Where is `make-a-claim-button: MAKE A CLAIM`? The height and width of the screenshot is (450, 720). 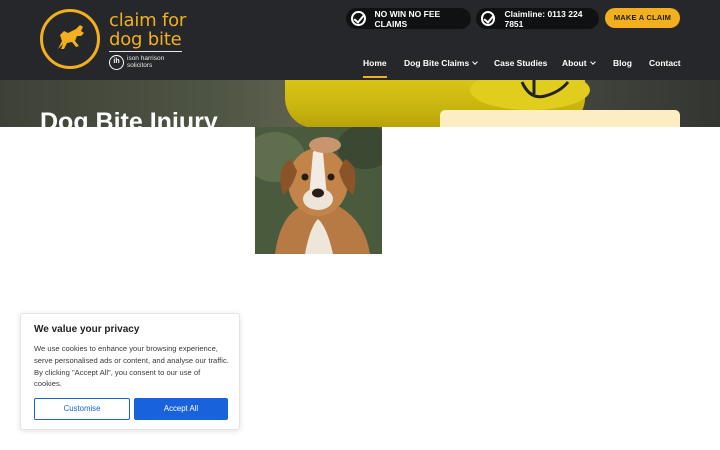
make-a-claim-button: MAKE A CLAIM is located at coordinates (642, 18).